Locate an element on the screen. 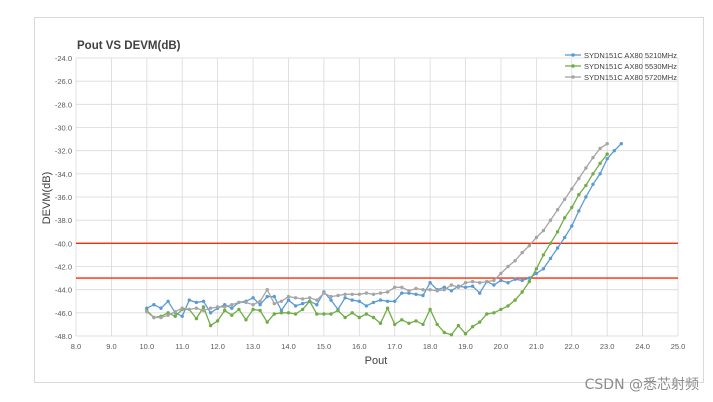 Image resolution: width=713 pixels, height=402 pixels. x-tick-label: 14.0 is located at coordinates (288, 346).